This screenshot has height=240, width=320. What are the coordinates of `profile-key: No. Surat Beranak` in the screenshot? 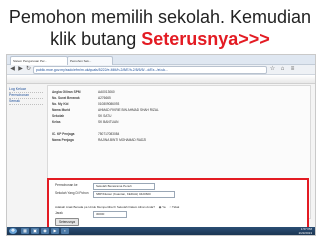 It's located at (66, 98).